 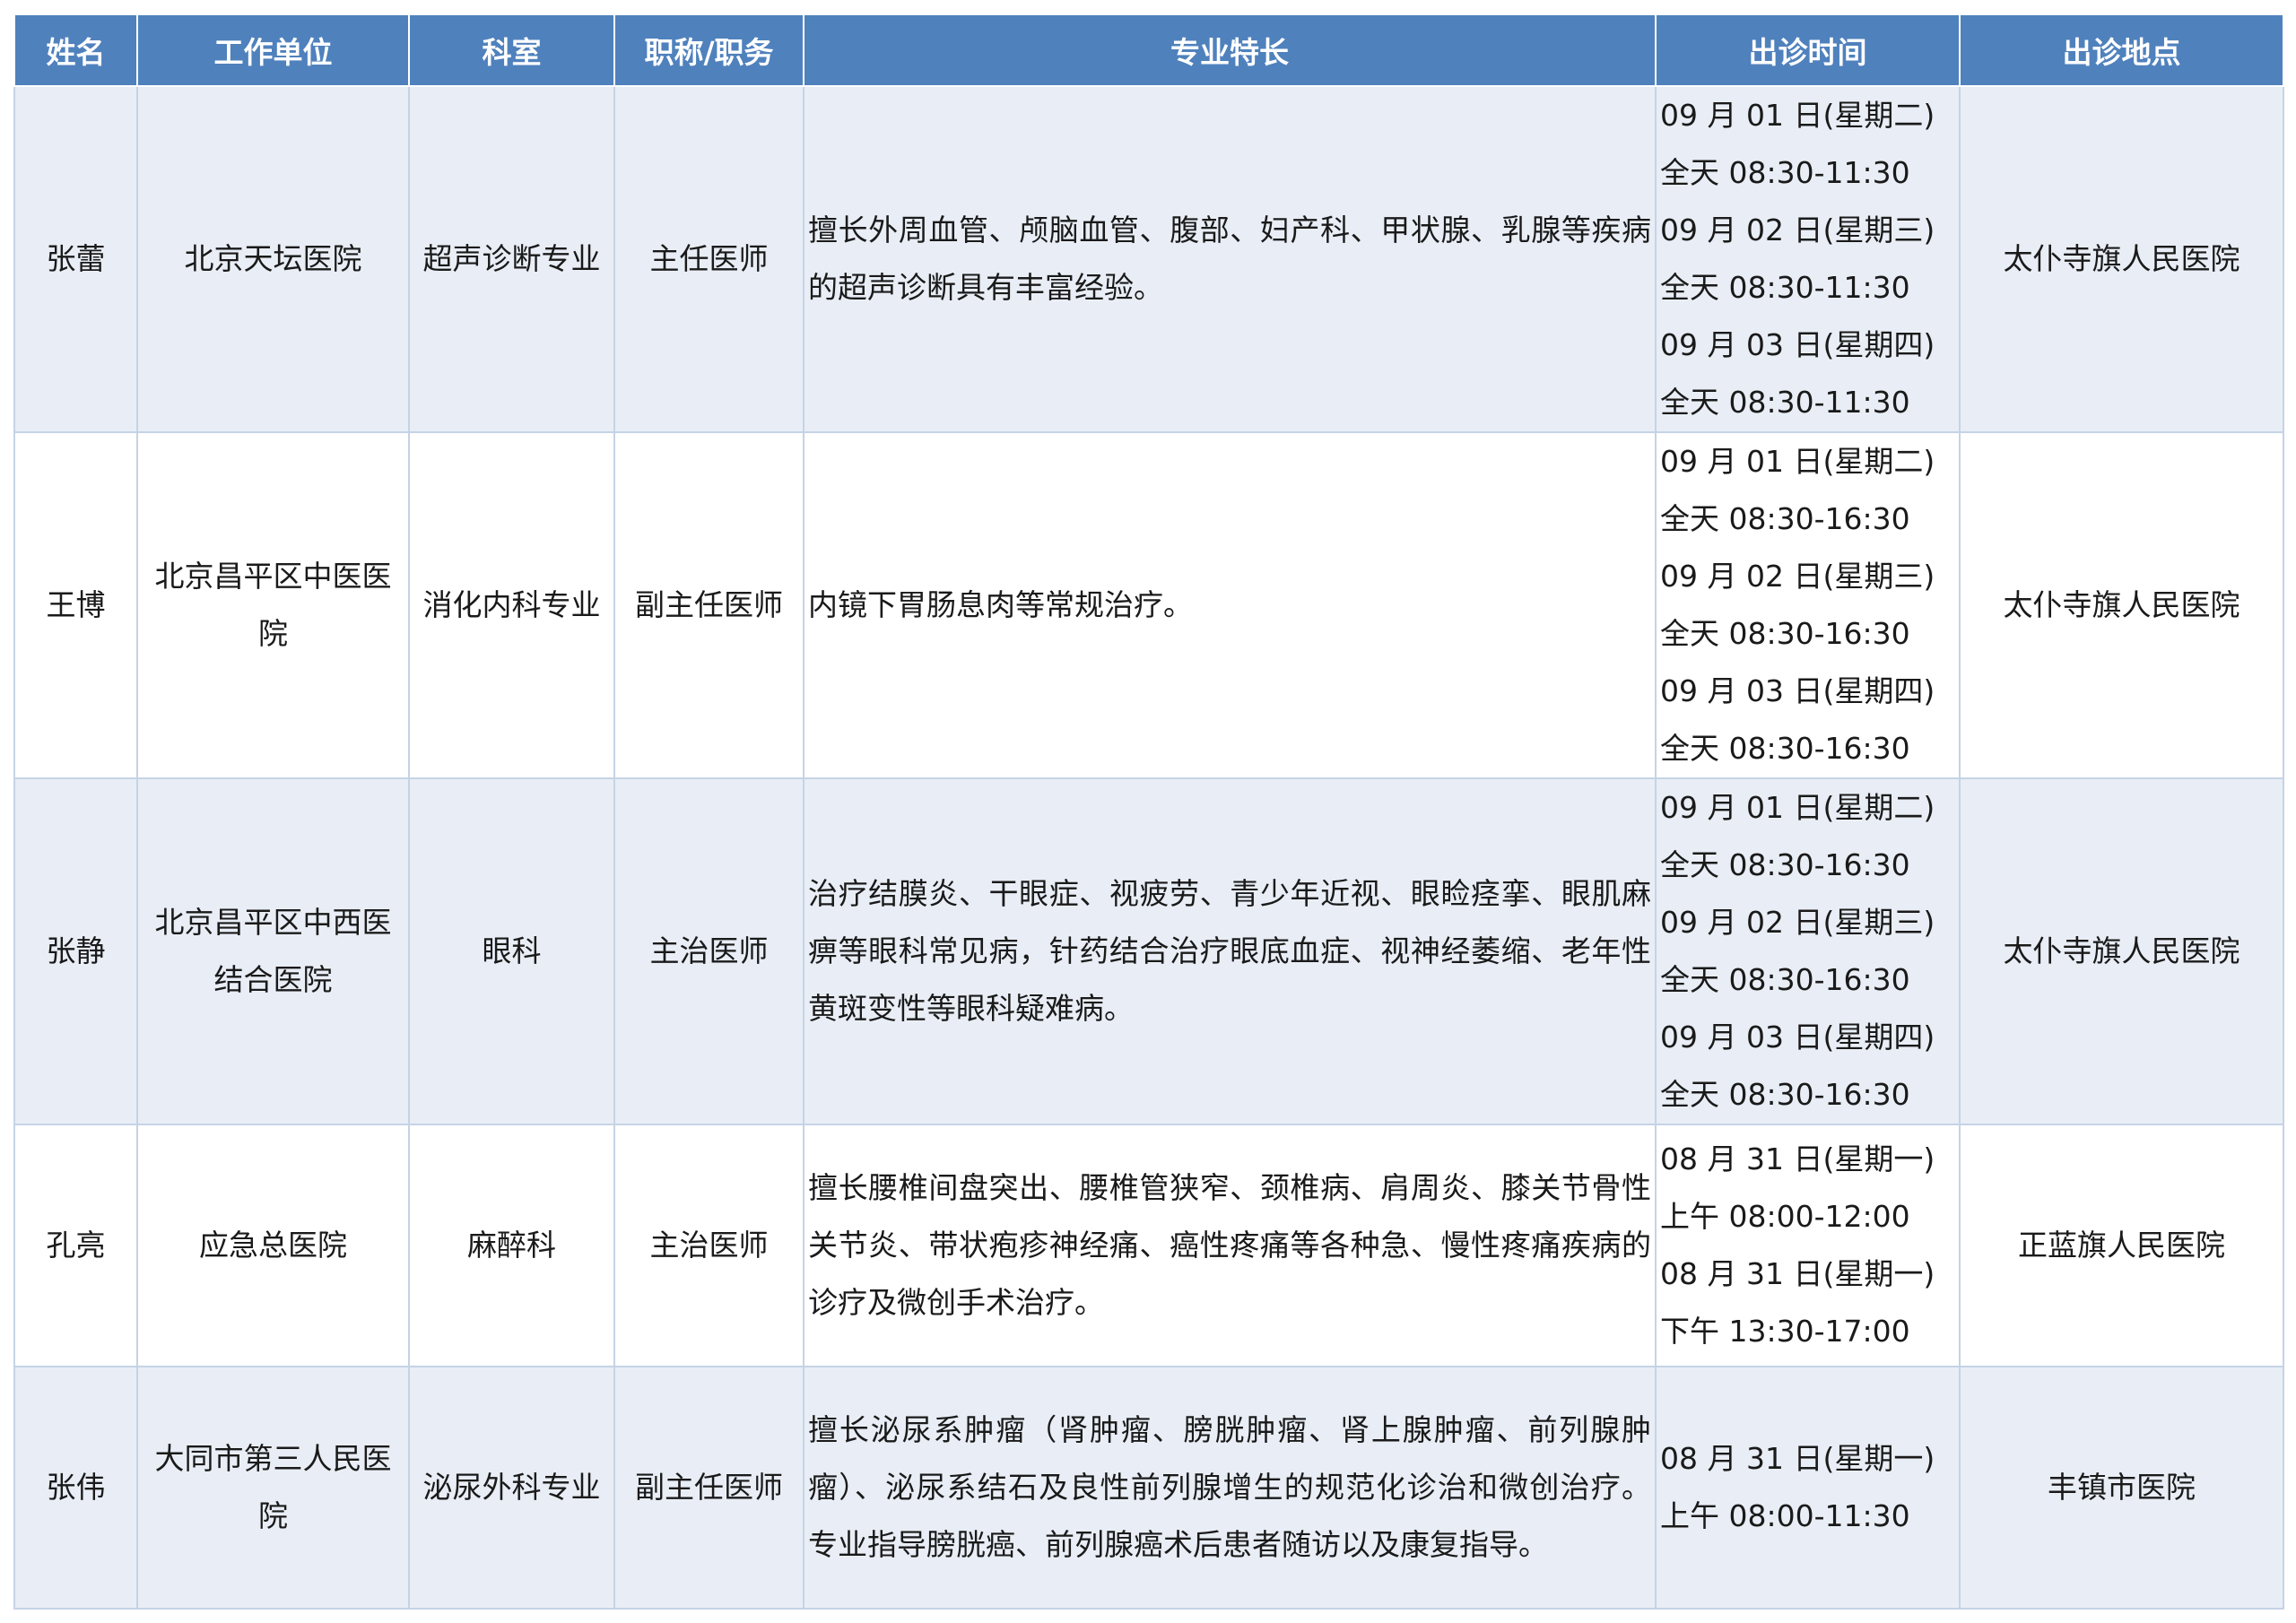 What do you see at coordinates (273, 951) in the screenshot?
I see `cell-unit: 北京昌平区中西医结合医院` at bounding box center [273, 951].